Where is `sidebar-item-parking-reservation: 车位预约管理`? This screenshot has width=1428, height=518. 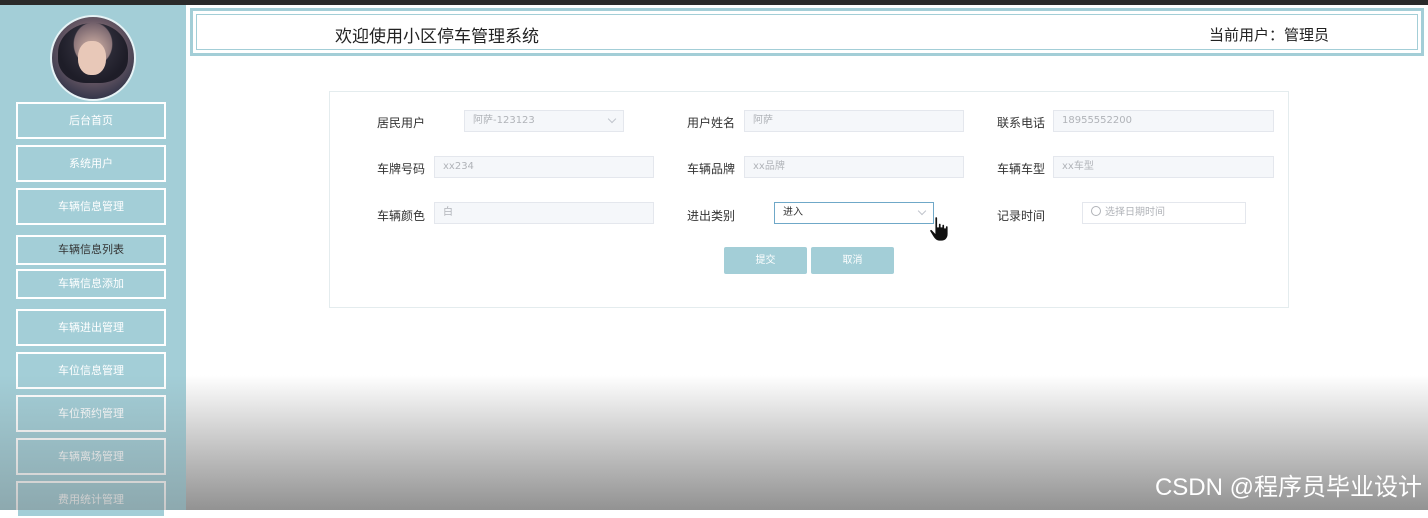
sidebar-item-parking-reservation: 车位预约管理 is located at coordinates (91, 413).